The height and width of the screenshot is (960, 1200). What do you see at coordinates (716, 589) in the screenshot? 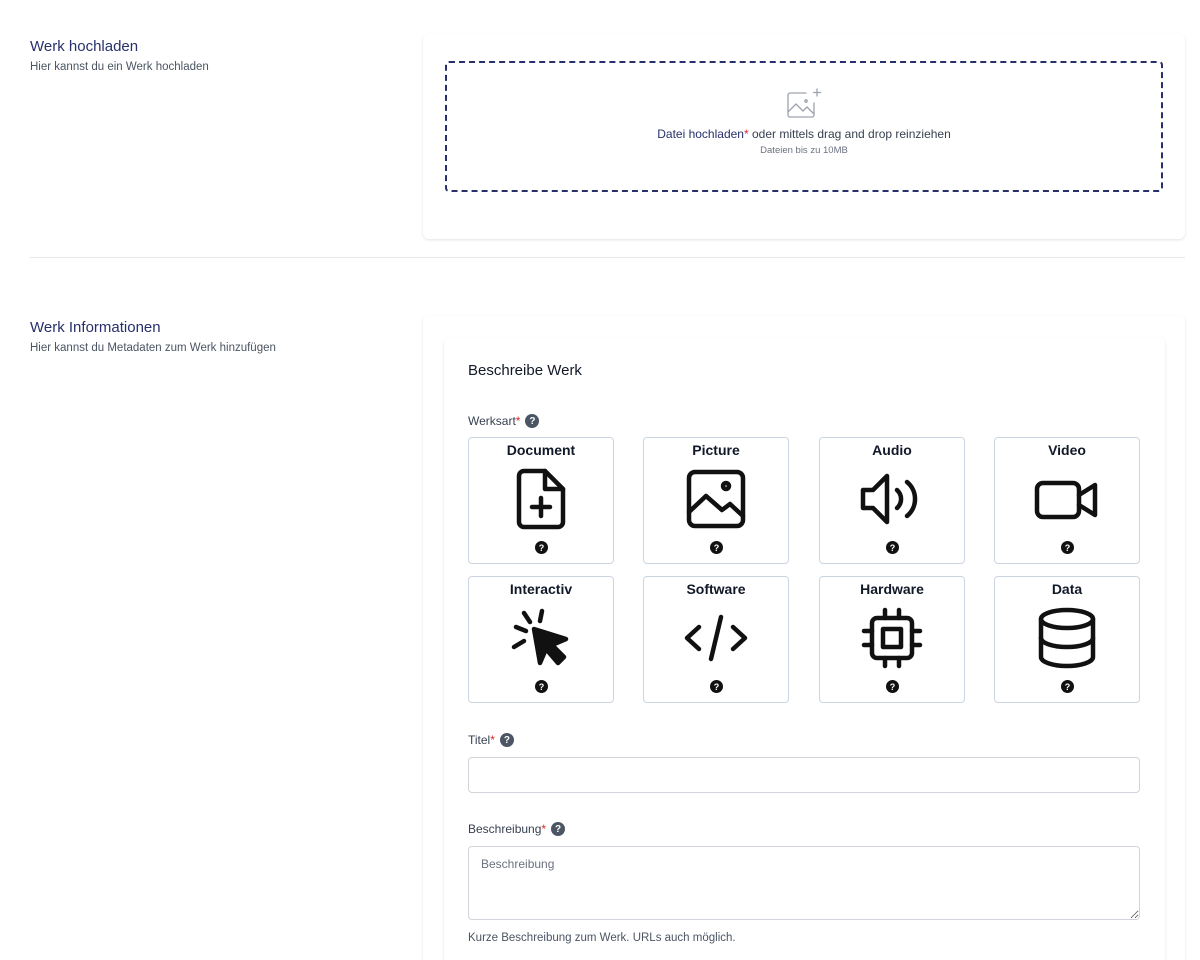
I see `type-label: Software` at bounding box center [716, 589].